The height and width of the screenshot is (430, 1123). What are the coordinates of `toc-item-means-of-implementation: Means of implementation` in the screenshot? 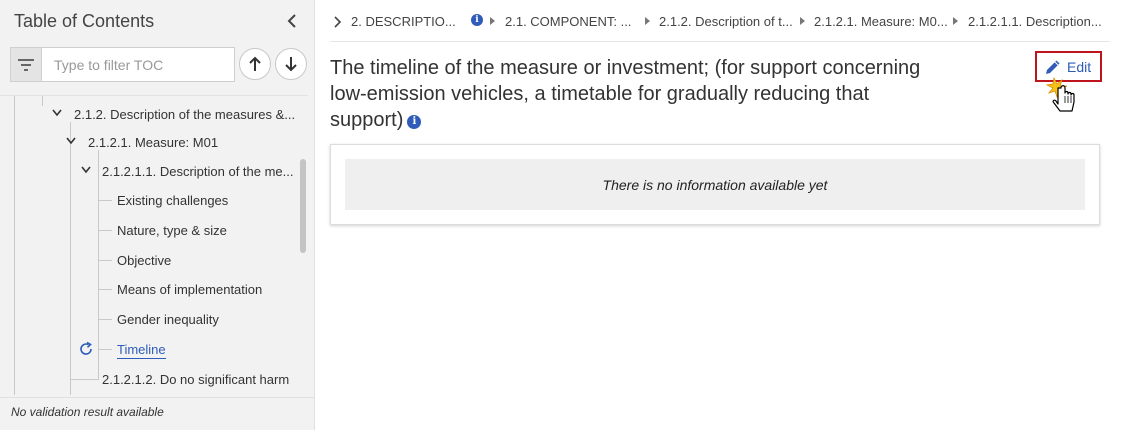 It's located at (189, 289).